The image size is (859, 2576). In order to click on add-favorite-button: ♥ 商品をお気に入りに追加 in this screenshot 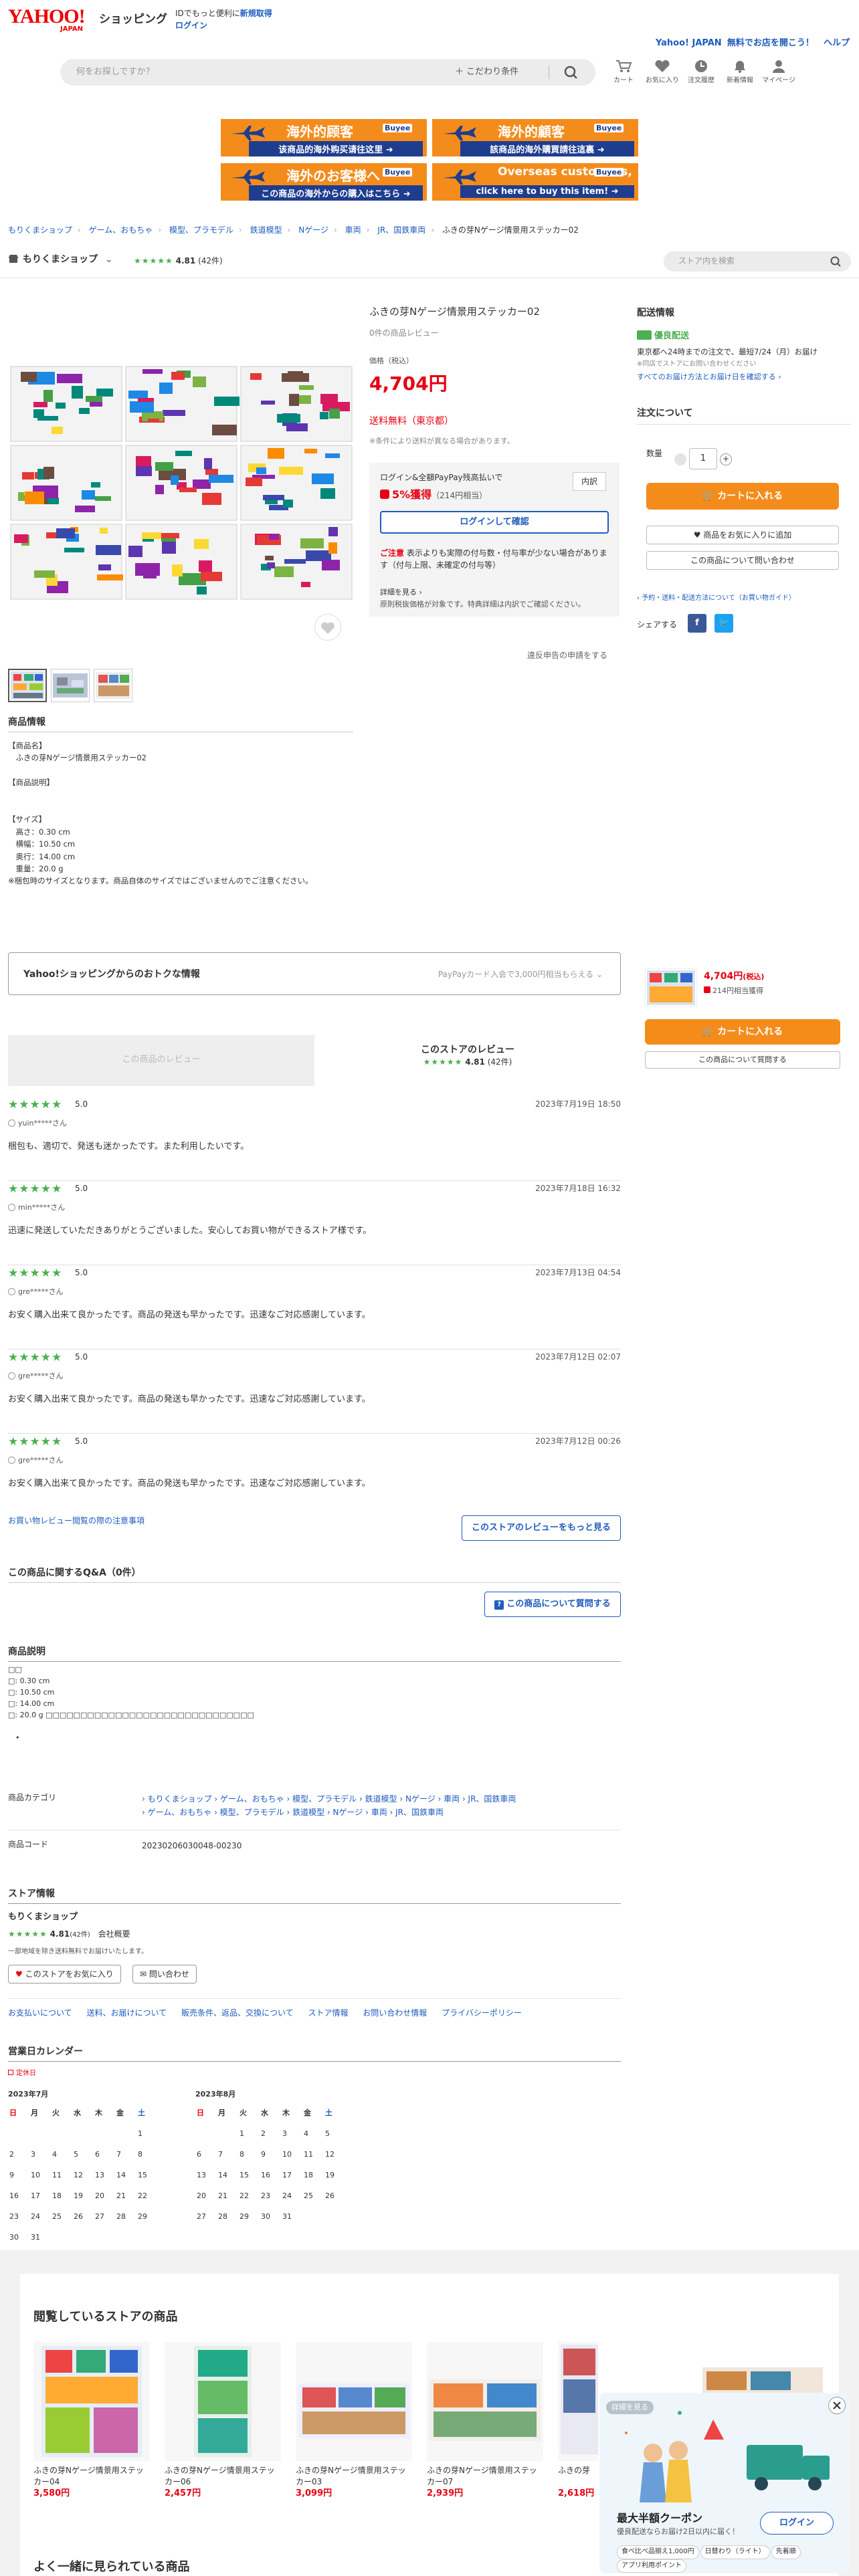, I will do `click(742, 535)`.